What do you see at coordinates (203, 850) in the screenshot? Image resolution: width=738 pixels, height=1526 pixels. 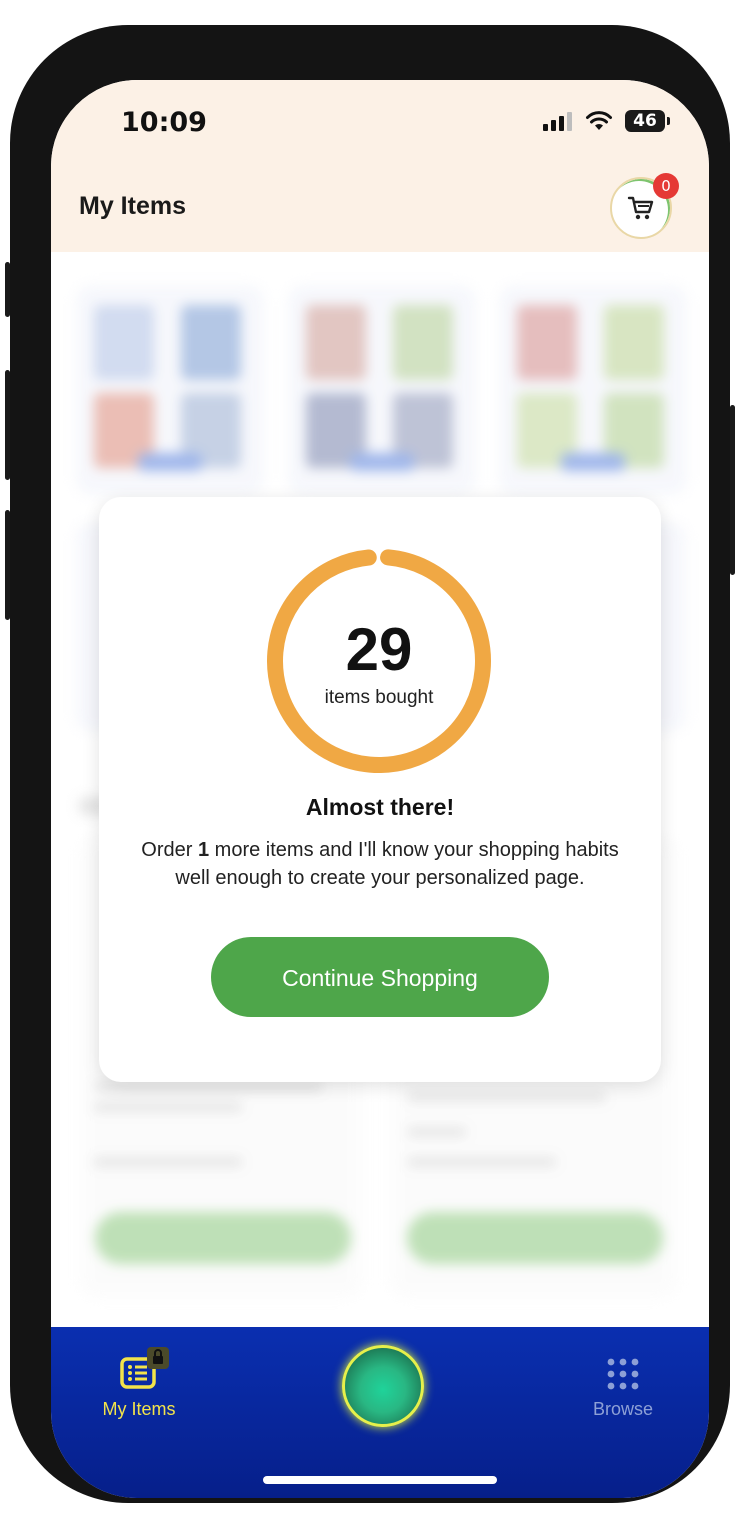 I see `message-number: 1` at bounding box center [203, 850].